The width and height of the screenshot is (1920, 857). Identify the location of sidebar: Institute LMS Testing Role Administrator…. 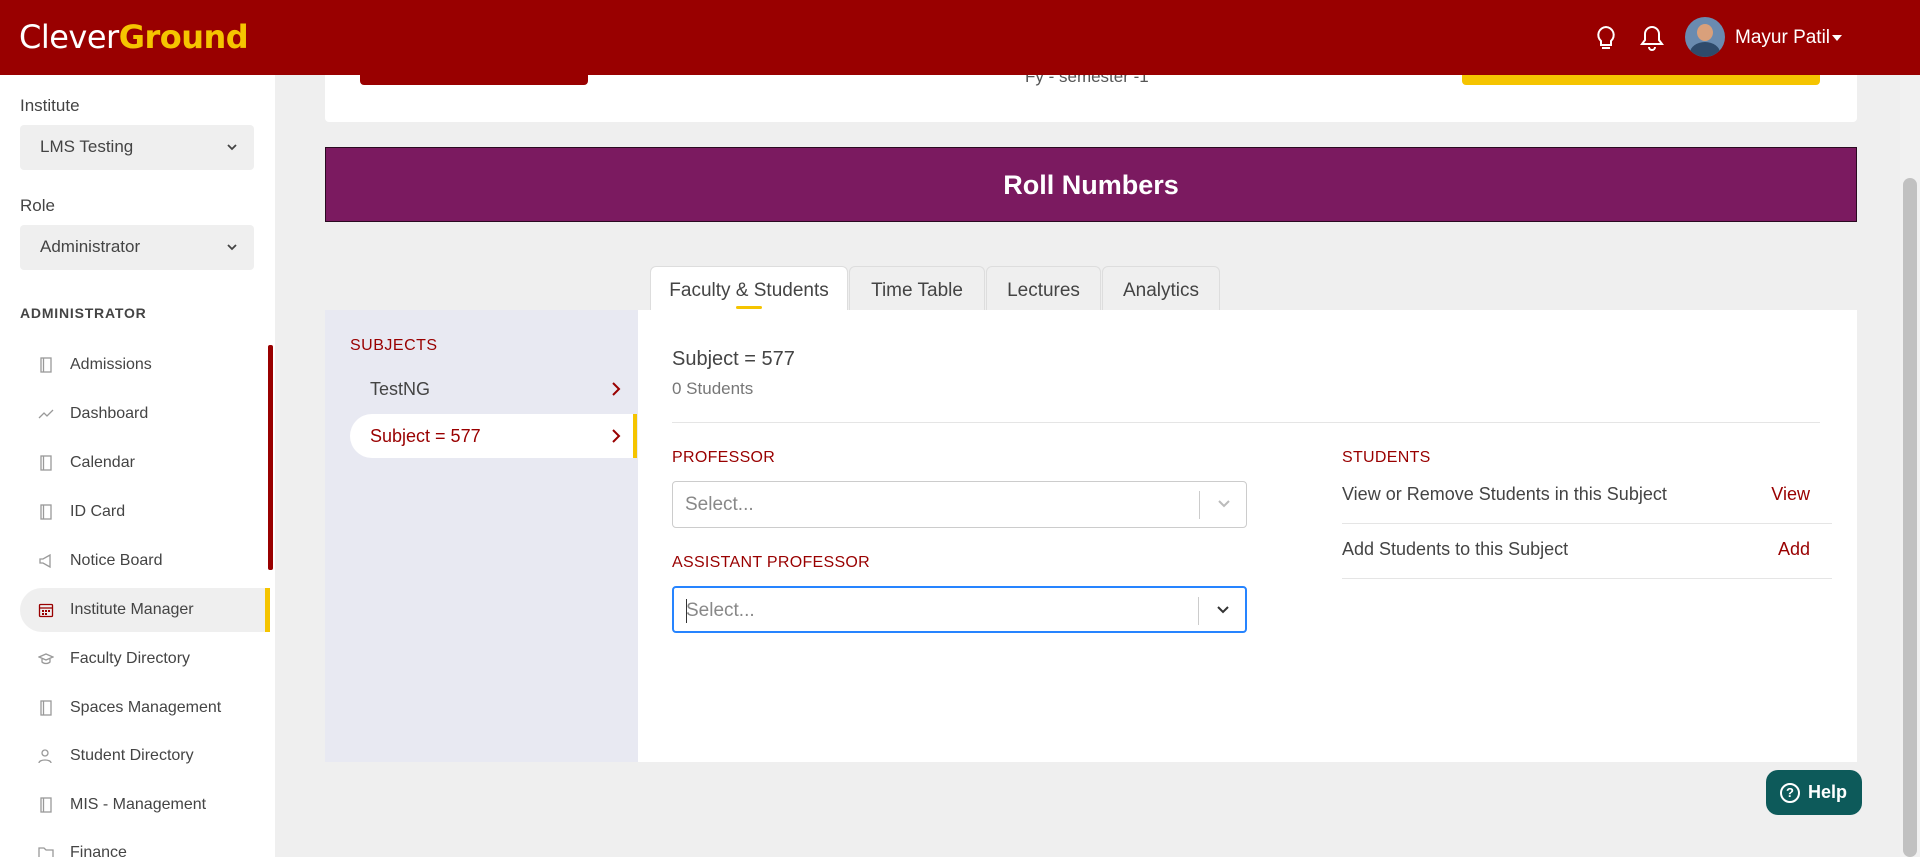
(137, 466).